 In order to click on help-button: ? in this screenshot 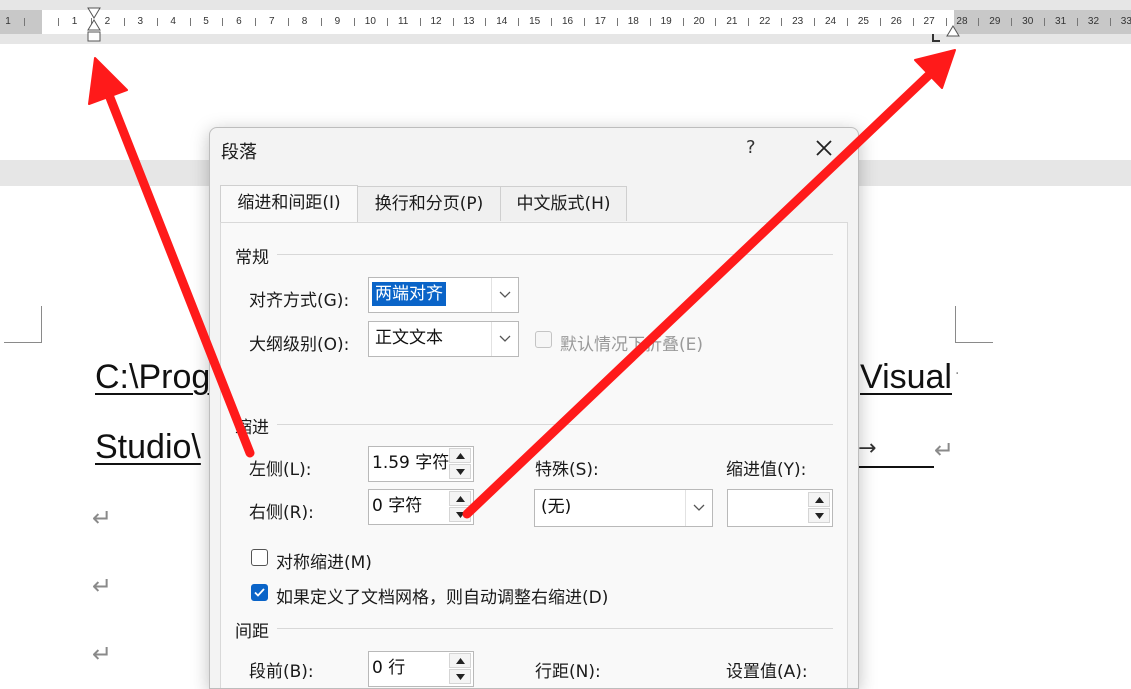, I will do `click(751, 147)`.